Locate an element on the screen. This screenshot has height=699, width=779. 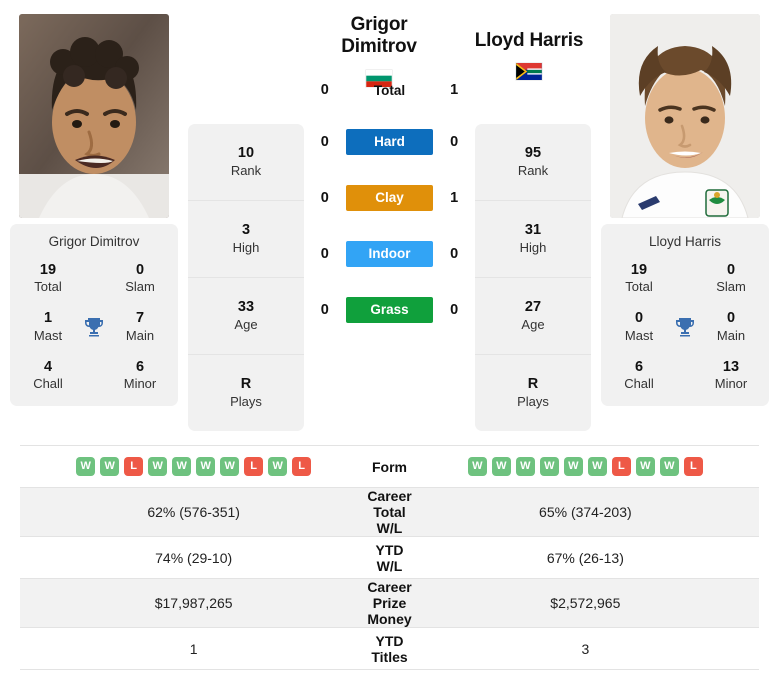
info-value: 33 is located at coordinates (246, 307).